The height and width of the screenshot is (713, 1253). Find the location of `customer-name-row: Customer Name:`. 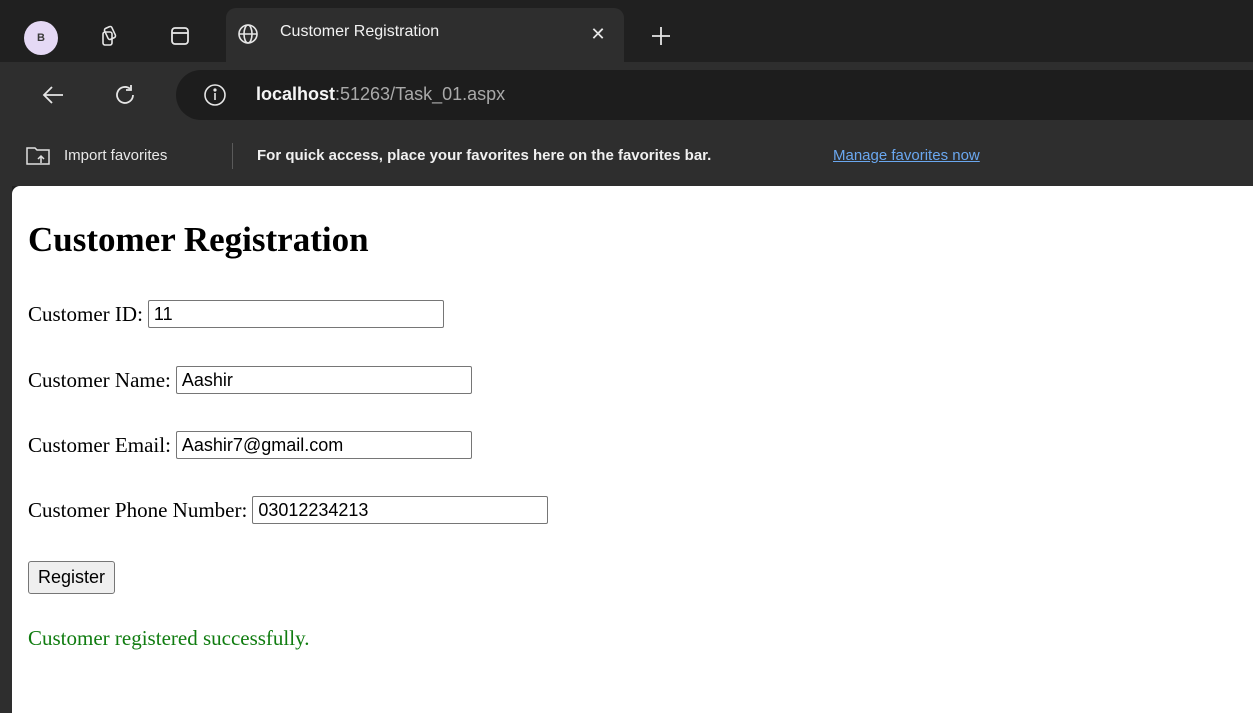

customer-name-row: Customer Name: is located at coordinates (250, 380).